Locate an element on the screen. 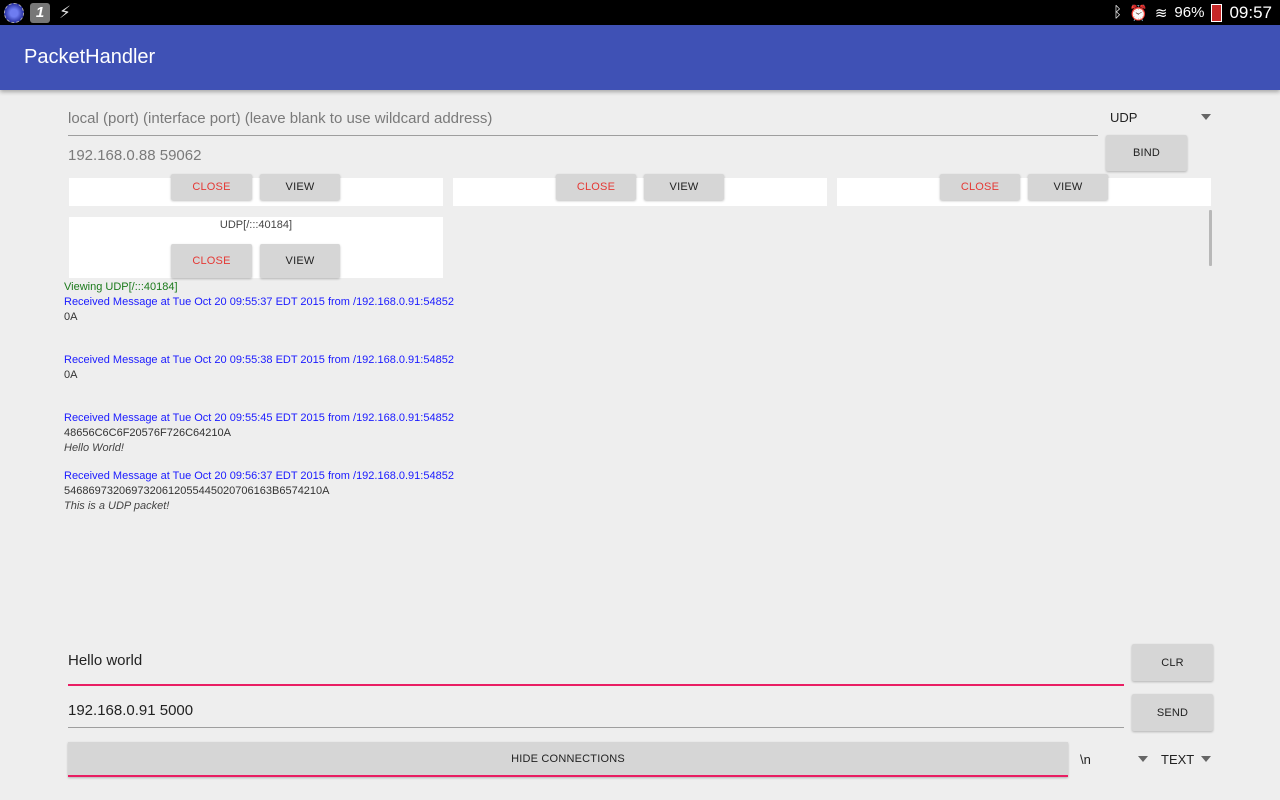 This screenshot has width=1280, height=800. clear-button: CLR is located at coordinates (1172, 662).